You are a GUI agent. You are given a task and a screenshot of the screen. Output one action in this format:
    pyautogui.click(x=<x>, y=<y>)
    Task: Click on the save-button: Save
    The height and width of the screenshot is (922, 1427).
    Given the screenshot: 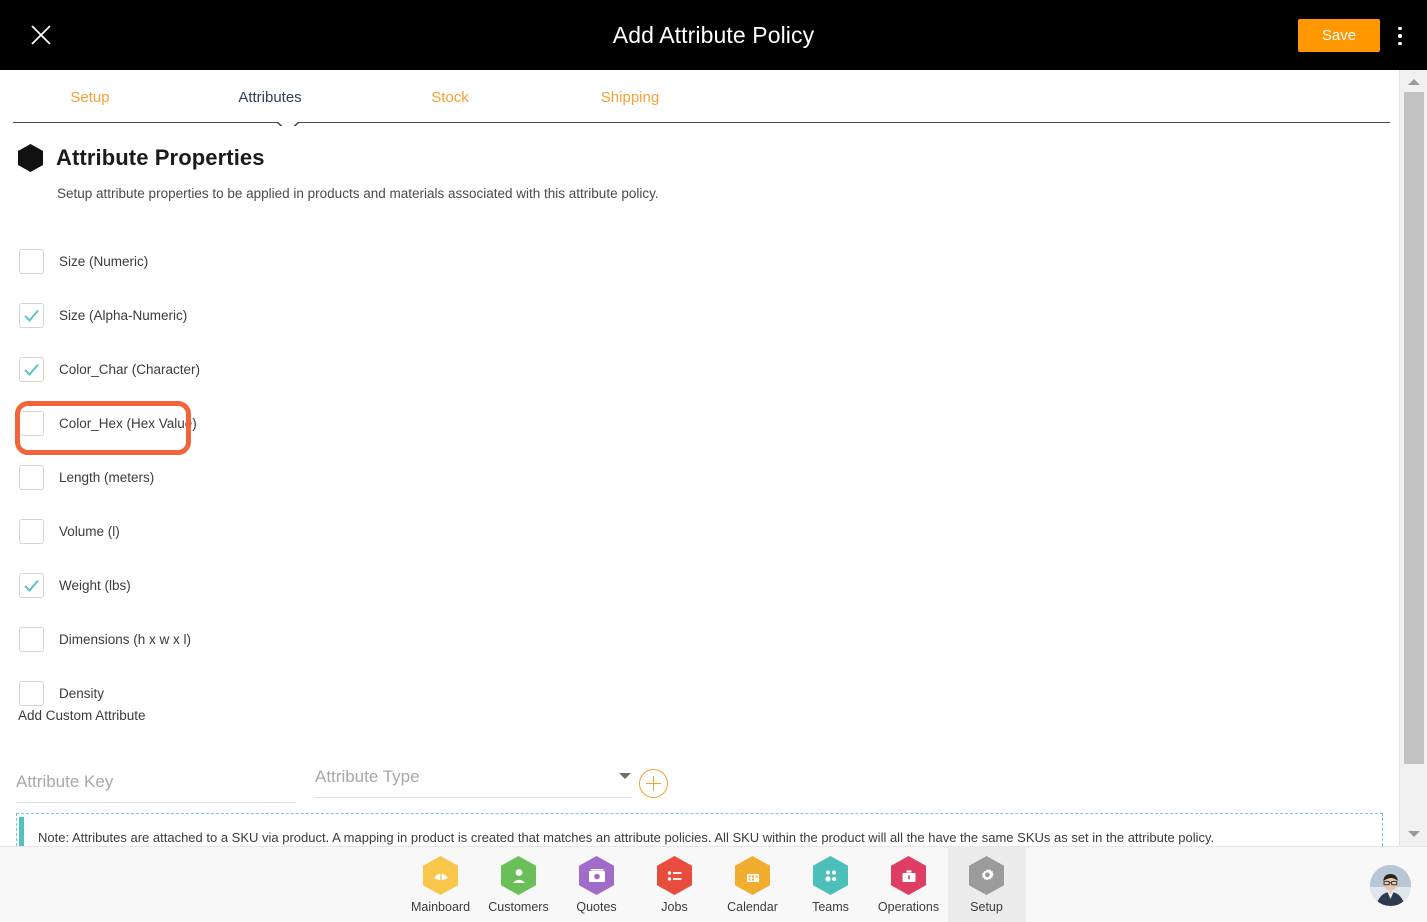 What is the action you would take?
    pyautogui.click(x=1339, y=35)
    